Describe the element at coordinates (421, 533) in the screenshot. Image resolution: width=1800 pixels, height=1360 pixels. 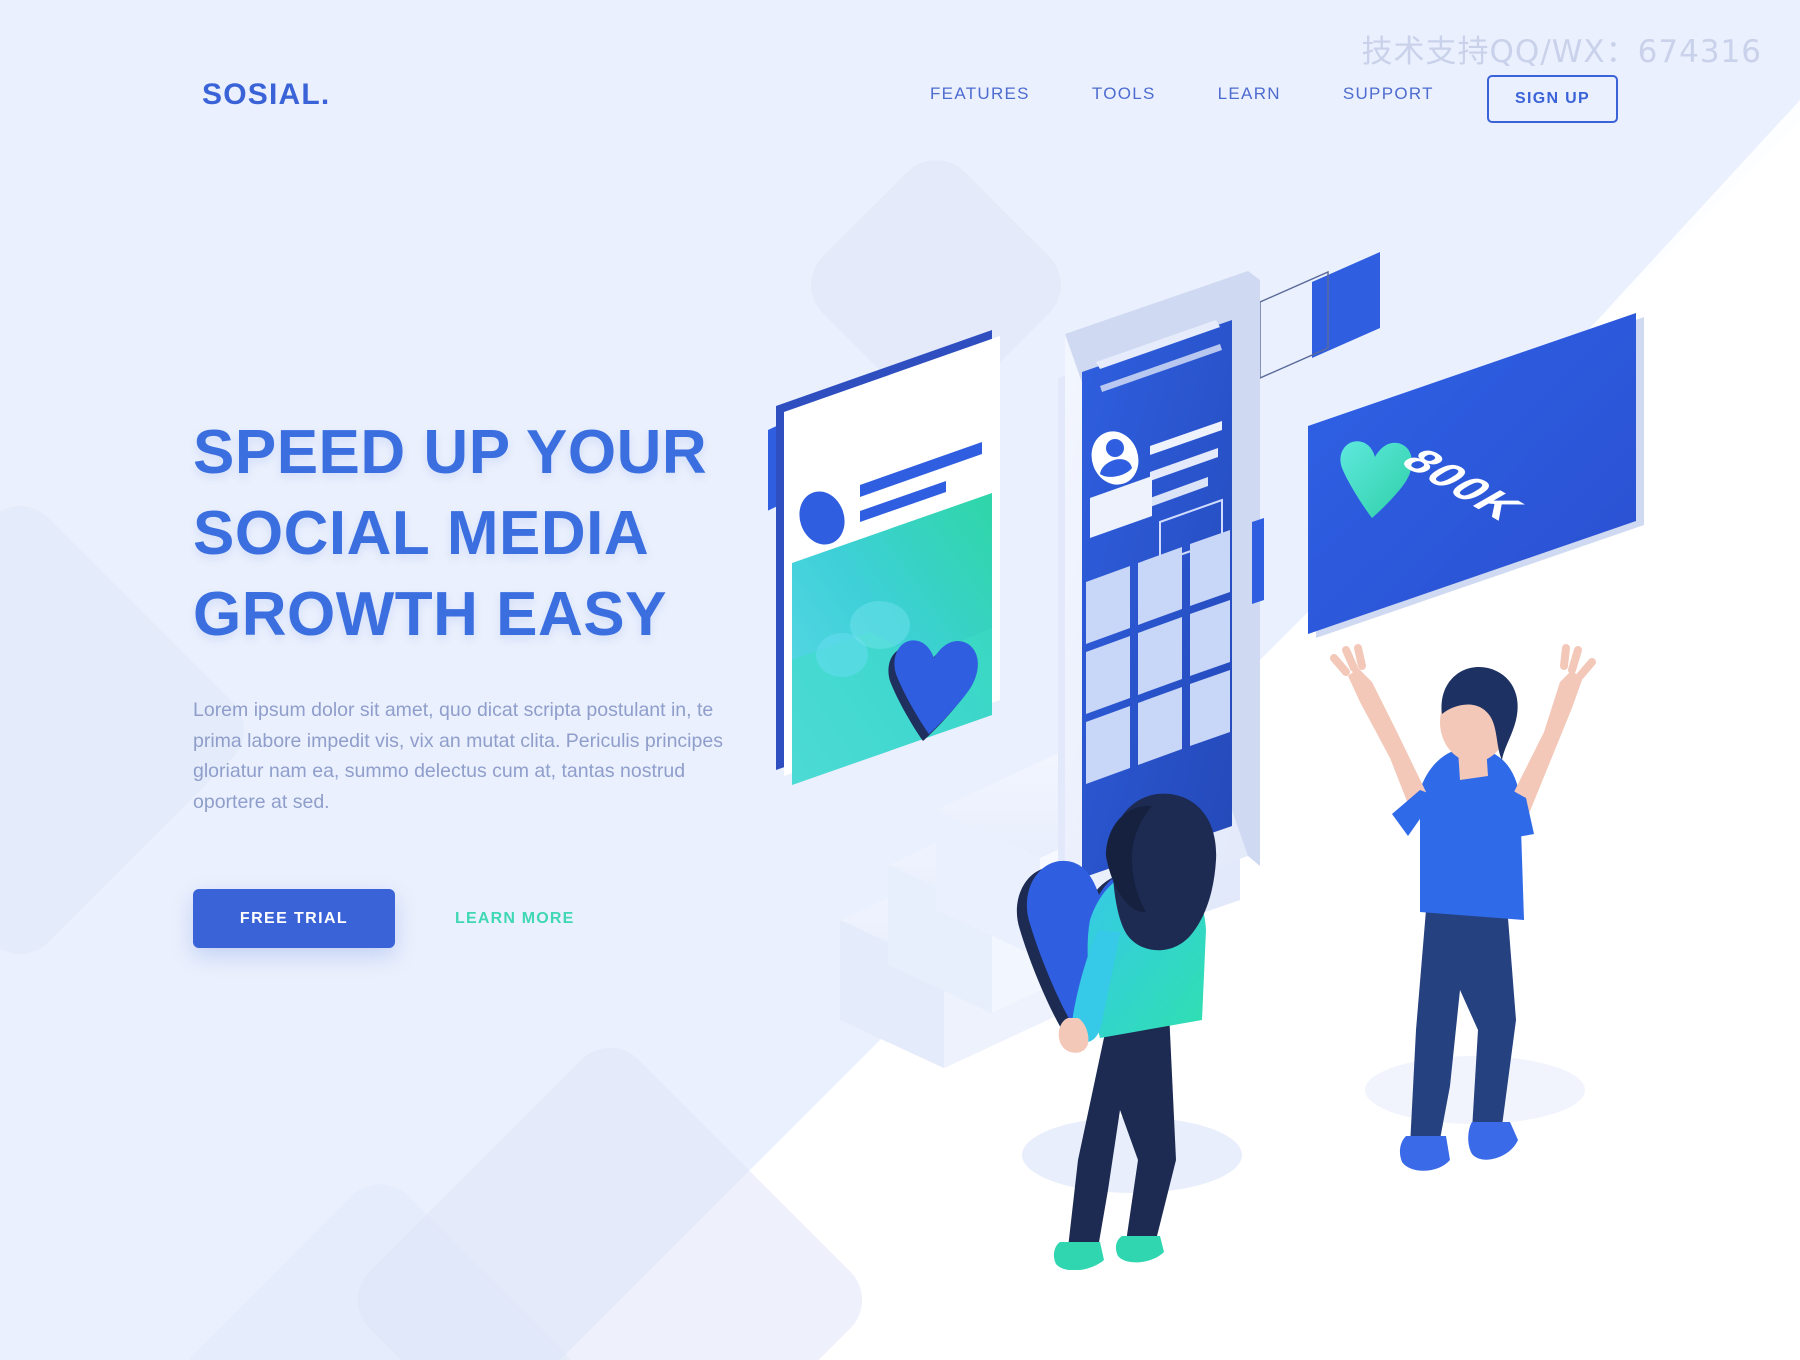
I see `hero-title-line-2: SOCIAL MEDIA` at that location.